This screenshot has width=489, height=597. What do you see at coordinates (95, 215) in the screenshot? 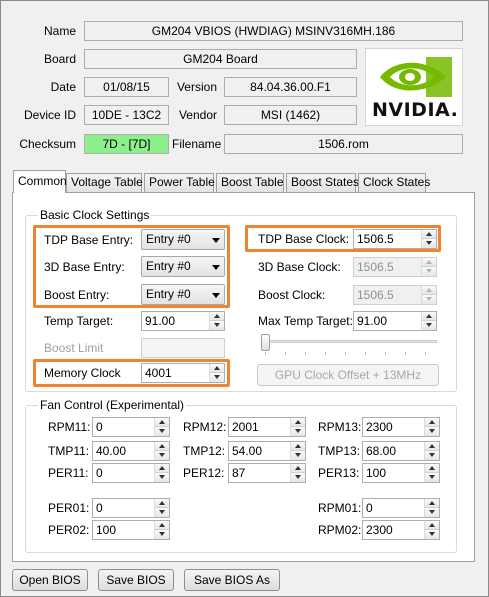
I see `basic-clock-title: Basic Clock Settings` at bounding box center [95, 215].